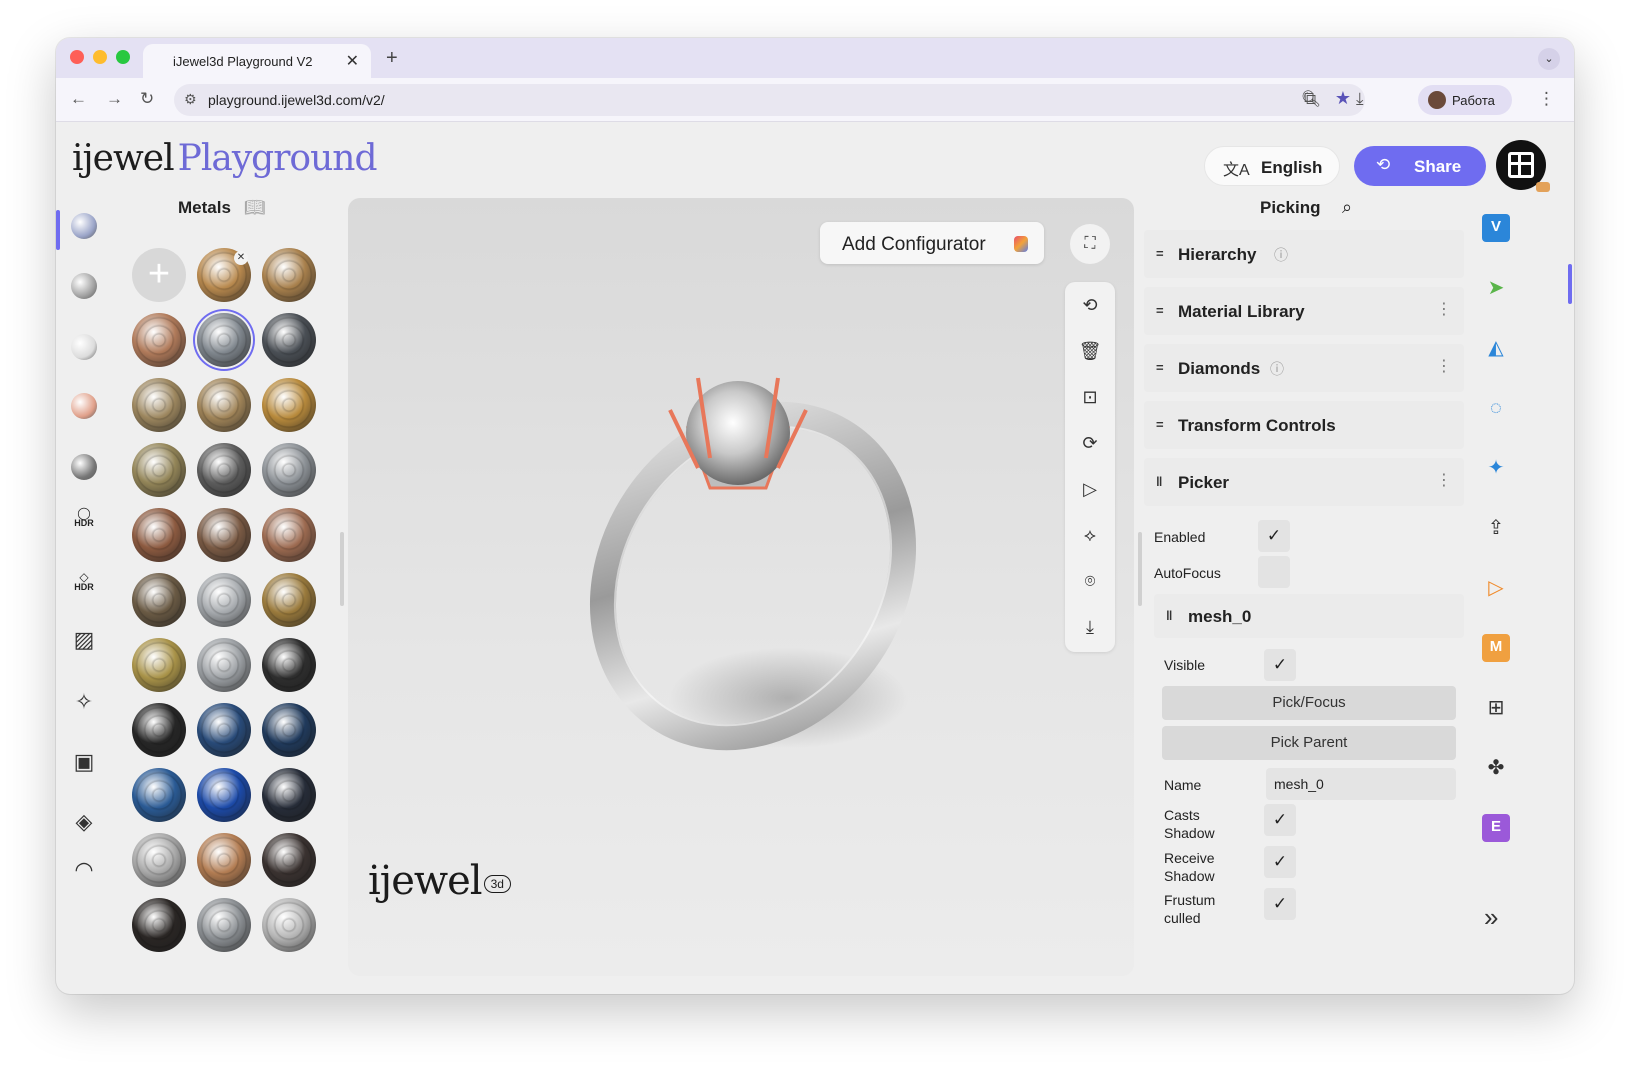 The image size is (1629, 1067). What do you see at coordinates (84, 467) in the screenshot?
I see `pattern-icon` at bounding box center [84, 467].